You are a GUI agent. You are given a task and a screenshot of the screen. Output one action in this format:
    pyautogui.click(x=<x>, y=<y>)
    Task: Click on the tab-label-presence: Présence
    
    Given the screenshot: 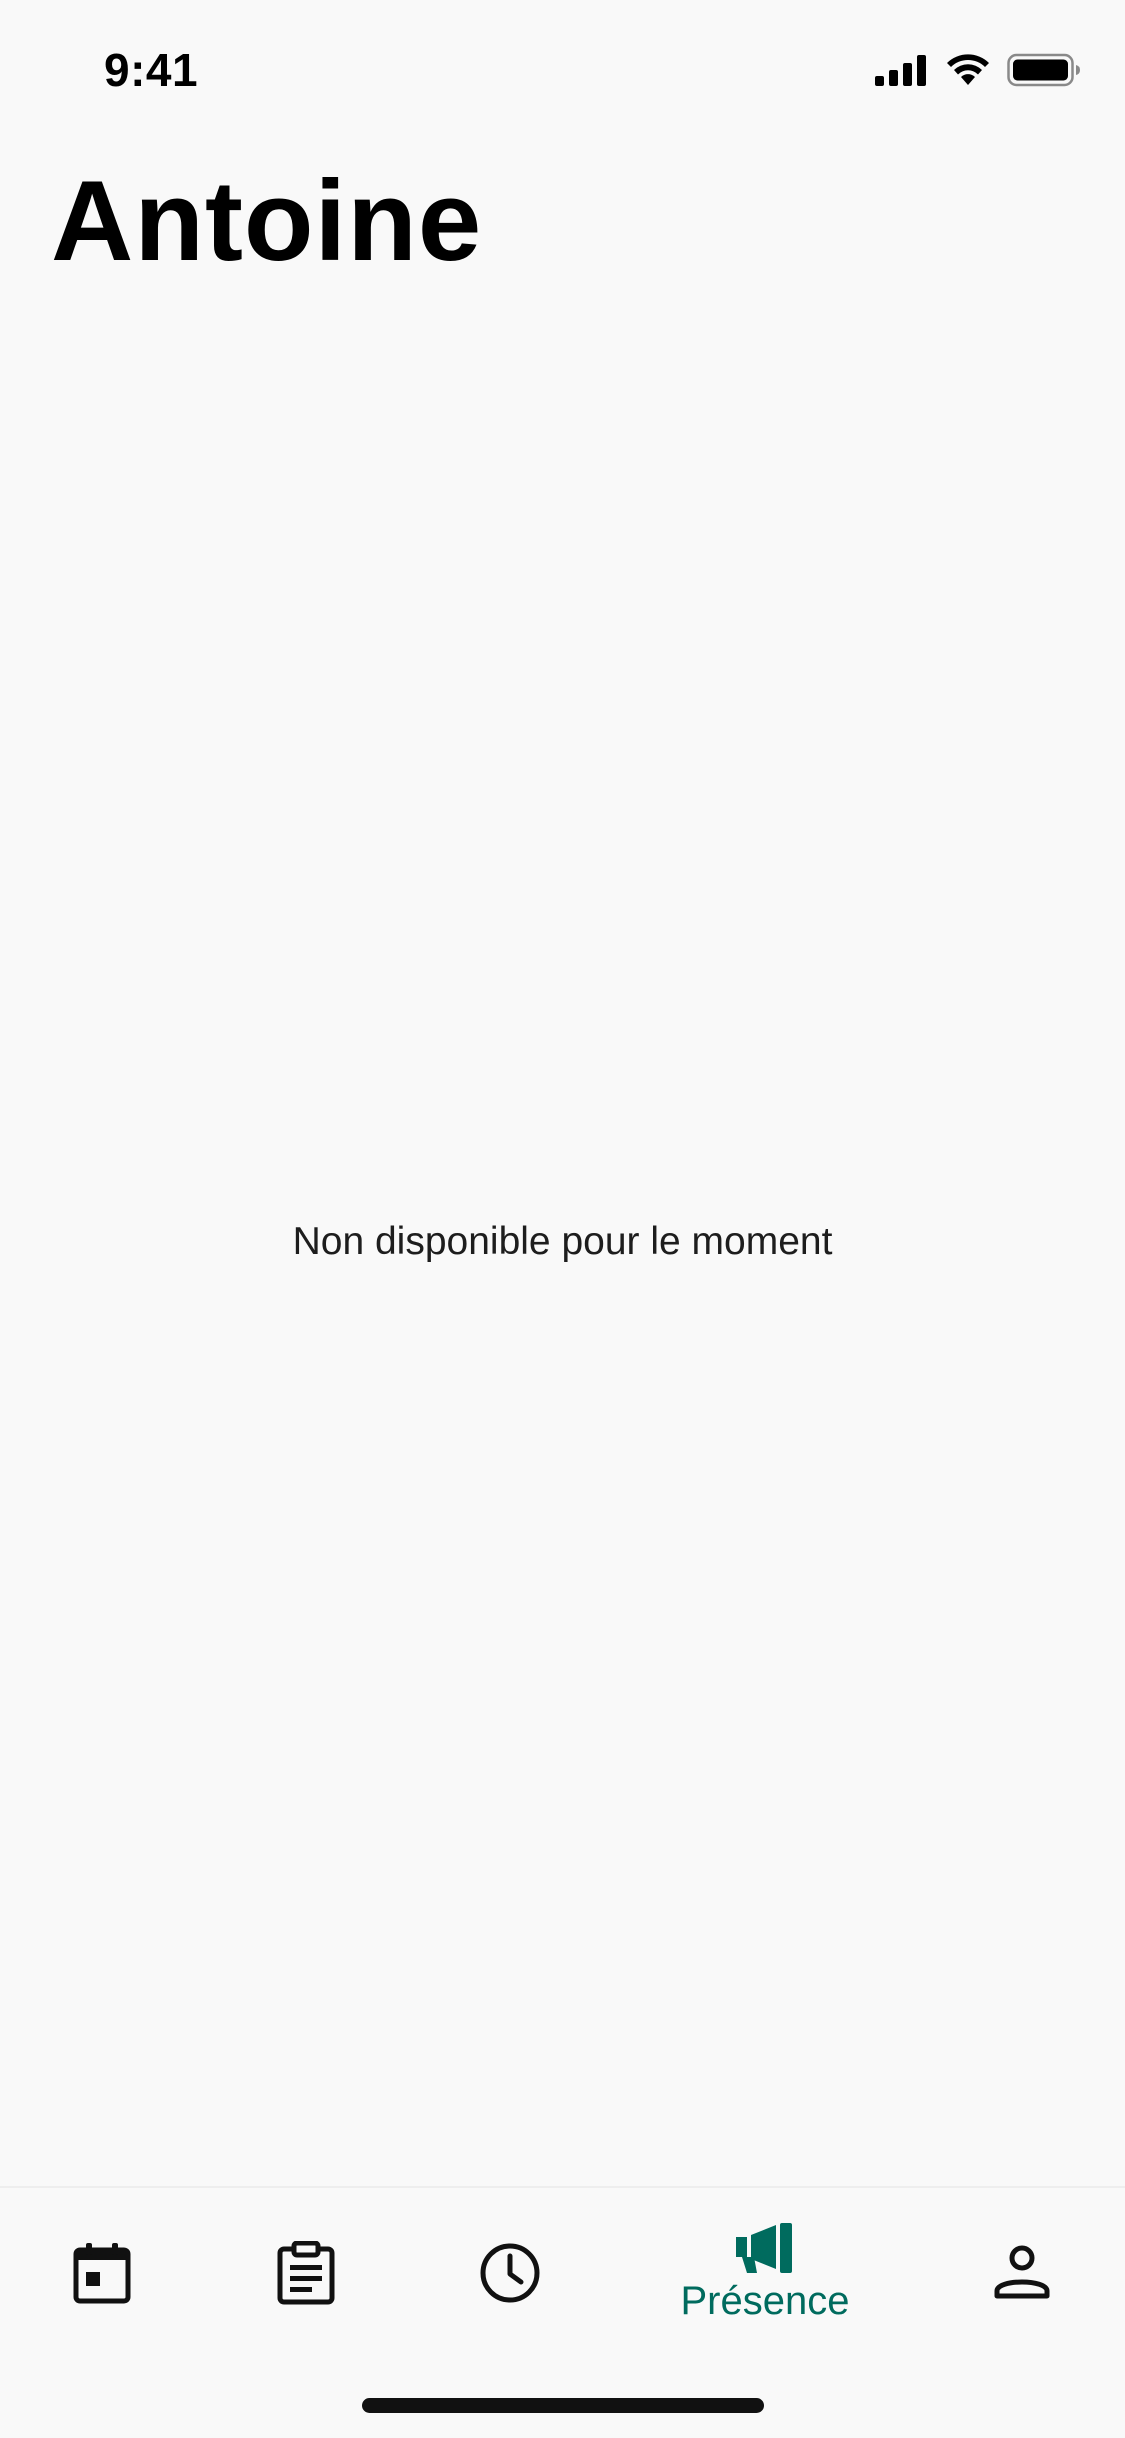 What is the action you would take?
    pyautogui.click(x=765, y=2301)
    